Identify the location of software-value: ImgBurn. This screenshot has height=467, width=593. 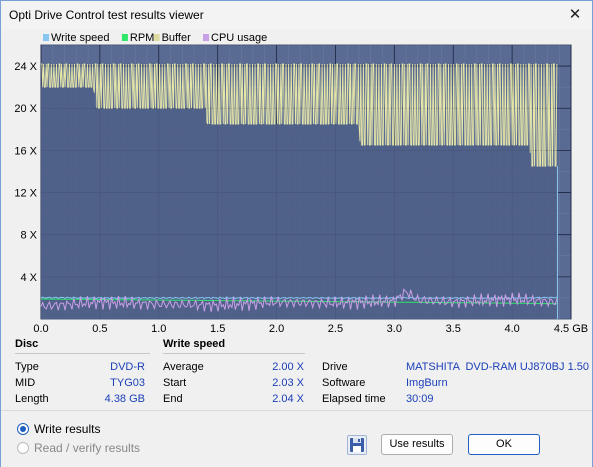
(427, 383).